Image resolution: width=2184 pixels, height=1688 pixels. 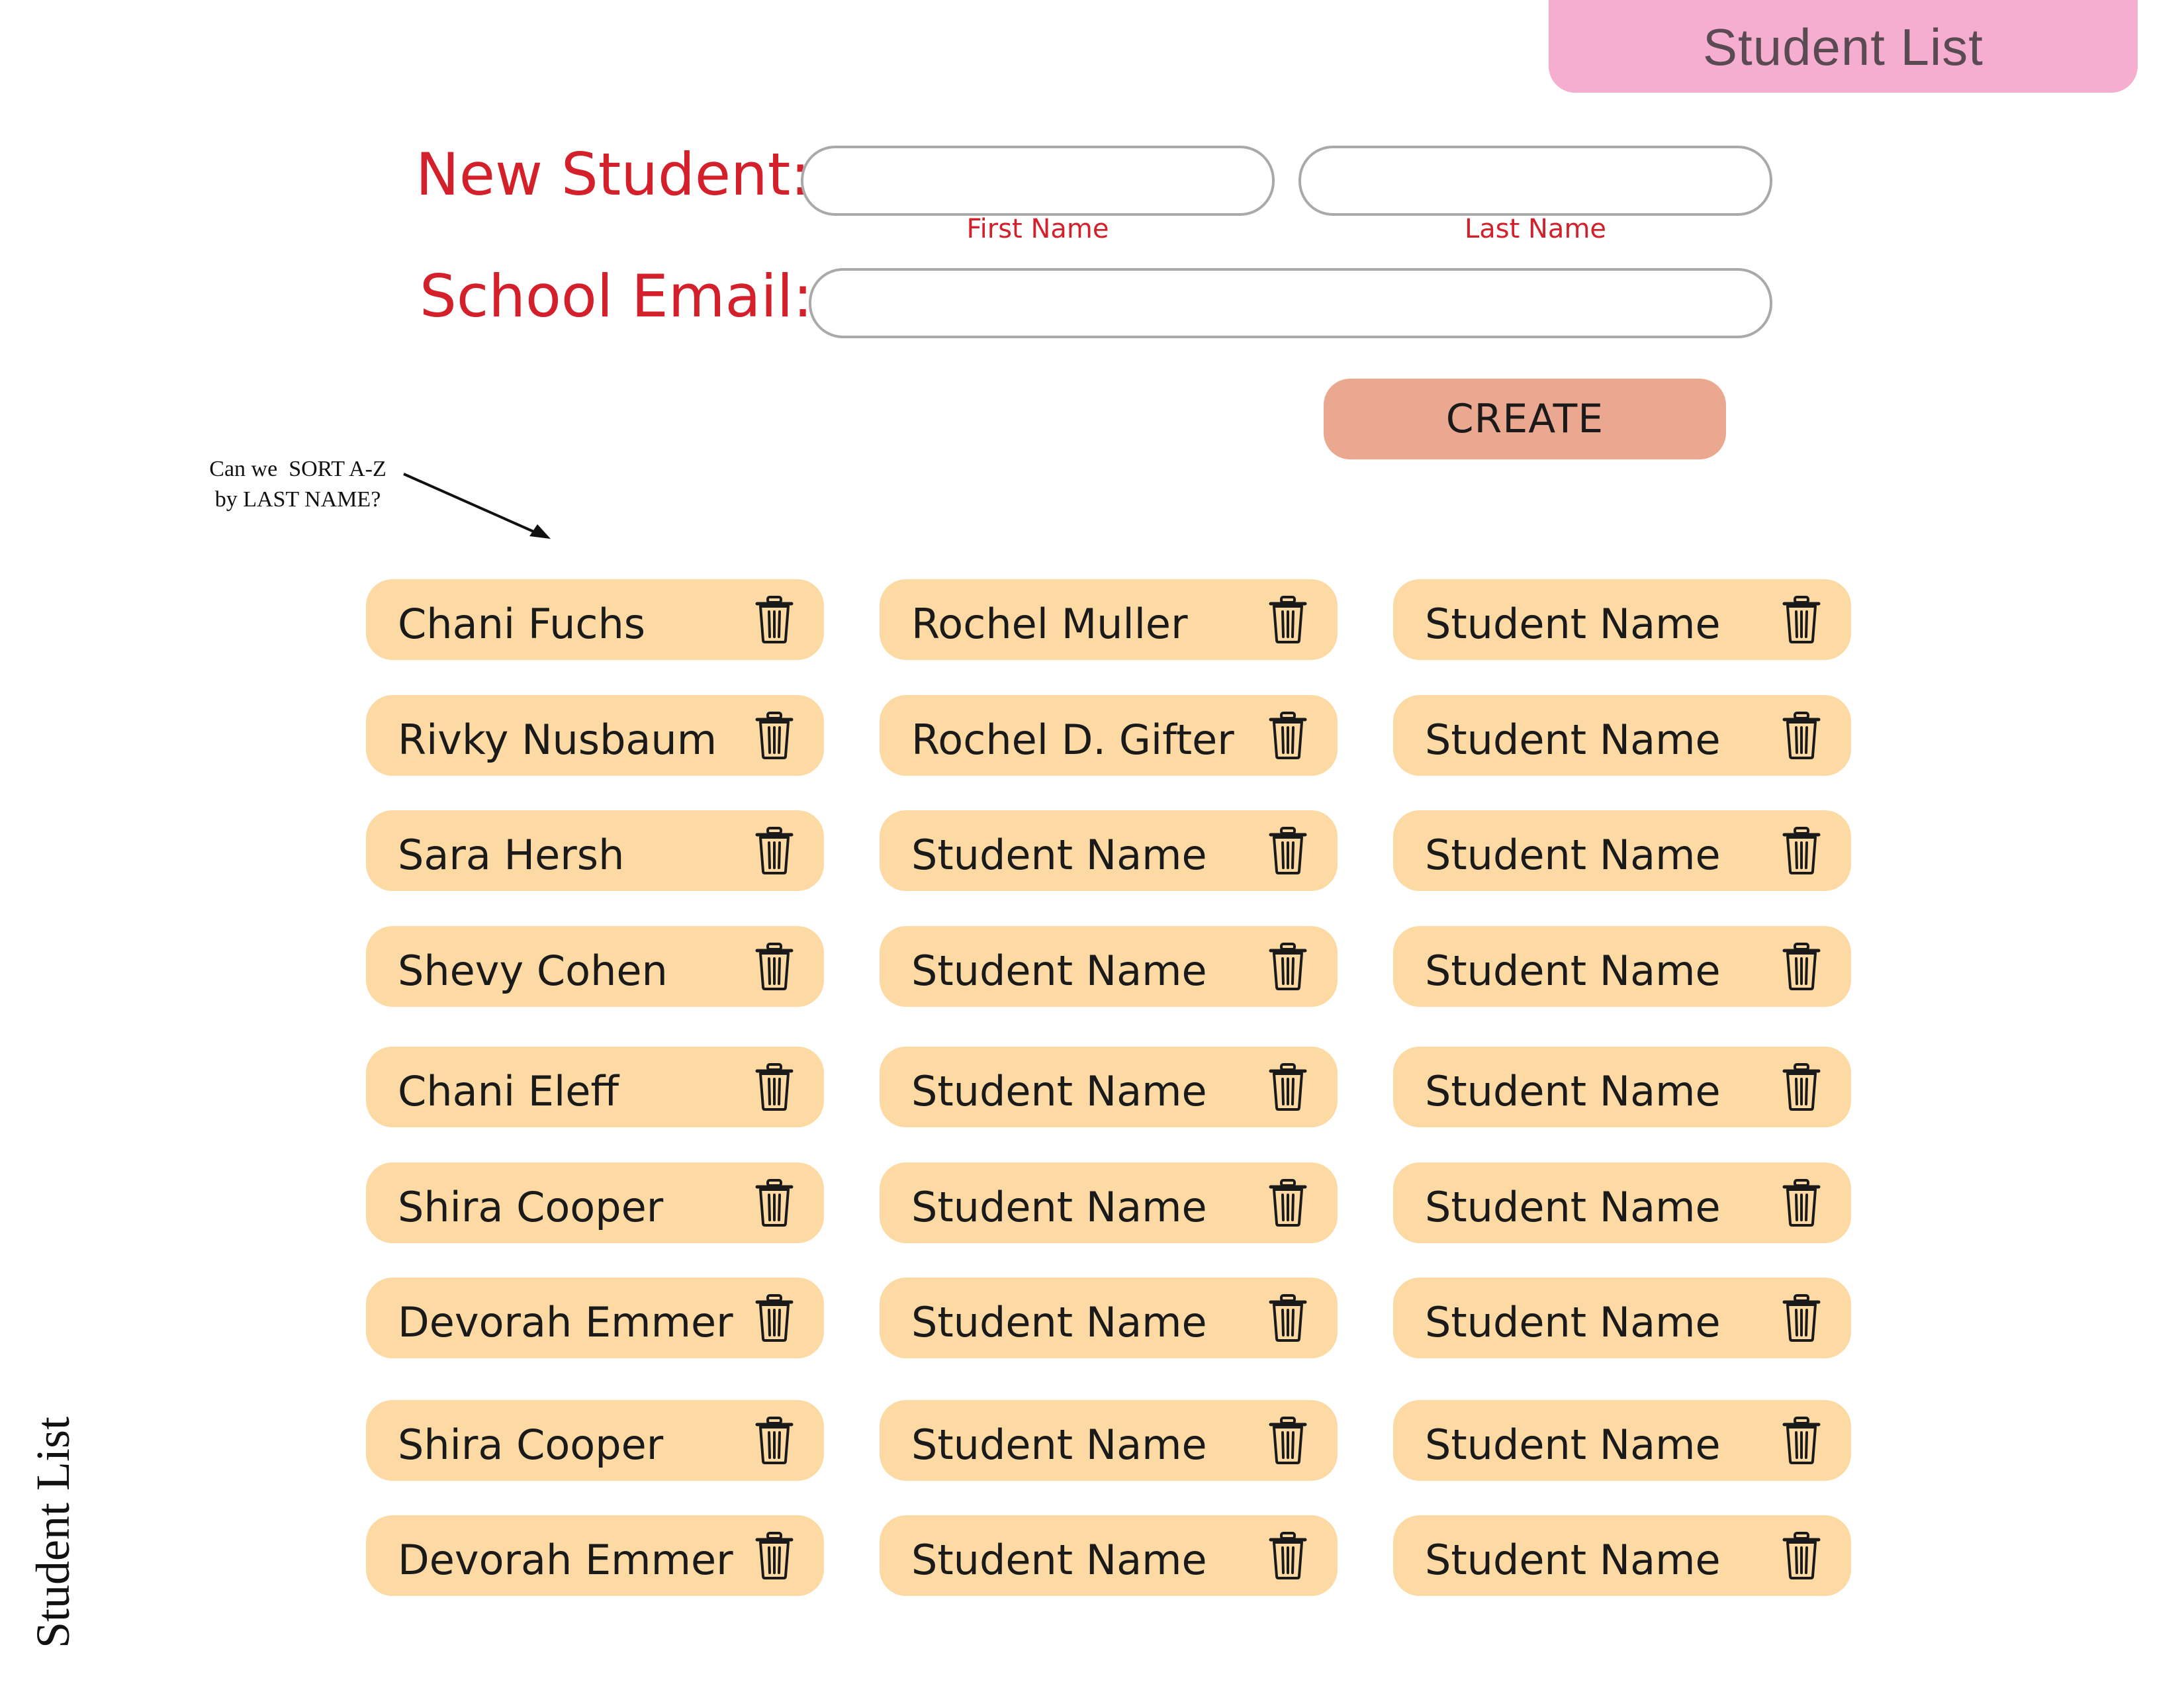 I want to click on annotation-line-2: by LAST NAME?, so click(x=297, y=499).